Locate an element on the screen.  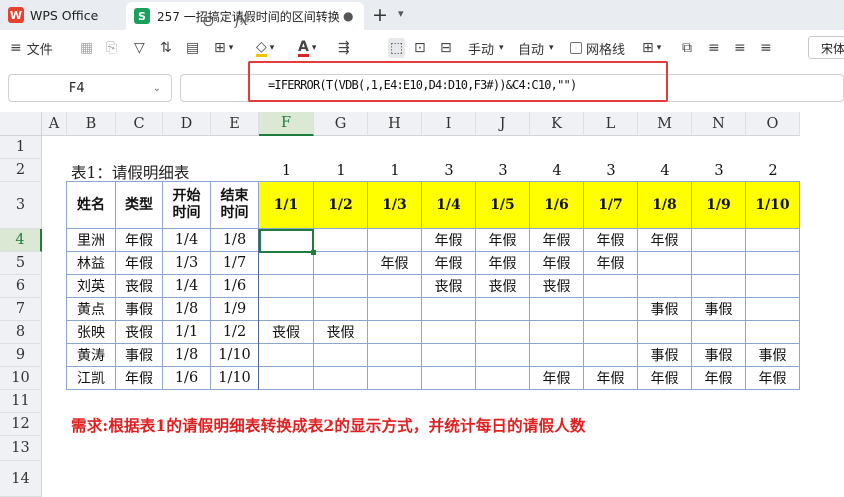
record-type-cell: 丧假 is located at coordinates (139, 286).